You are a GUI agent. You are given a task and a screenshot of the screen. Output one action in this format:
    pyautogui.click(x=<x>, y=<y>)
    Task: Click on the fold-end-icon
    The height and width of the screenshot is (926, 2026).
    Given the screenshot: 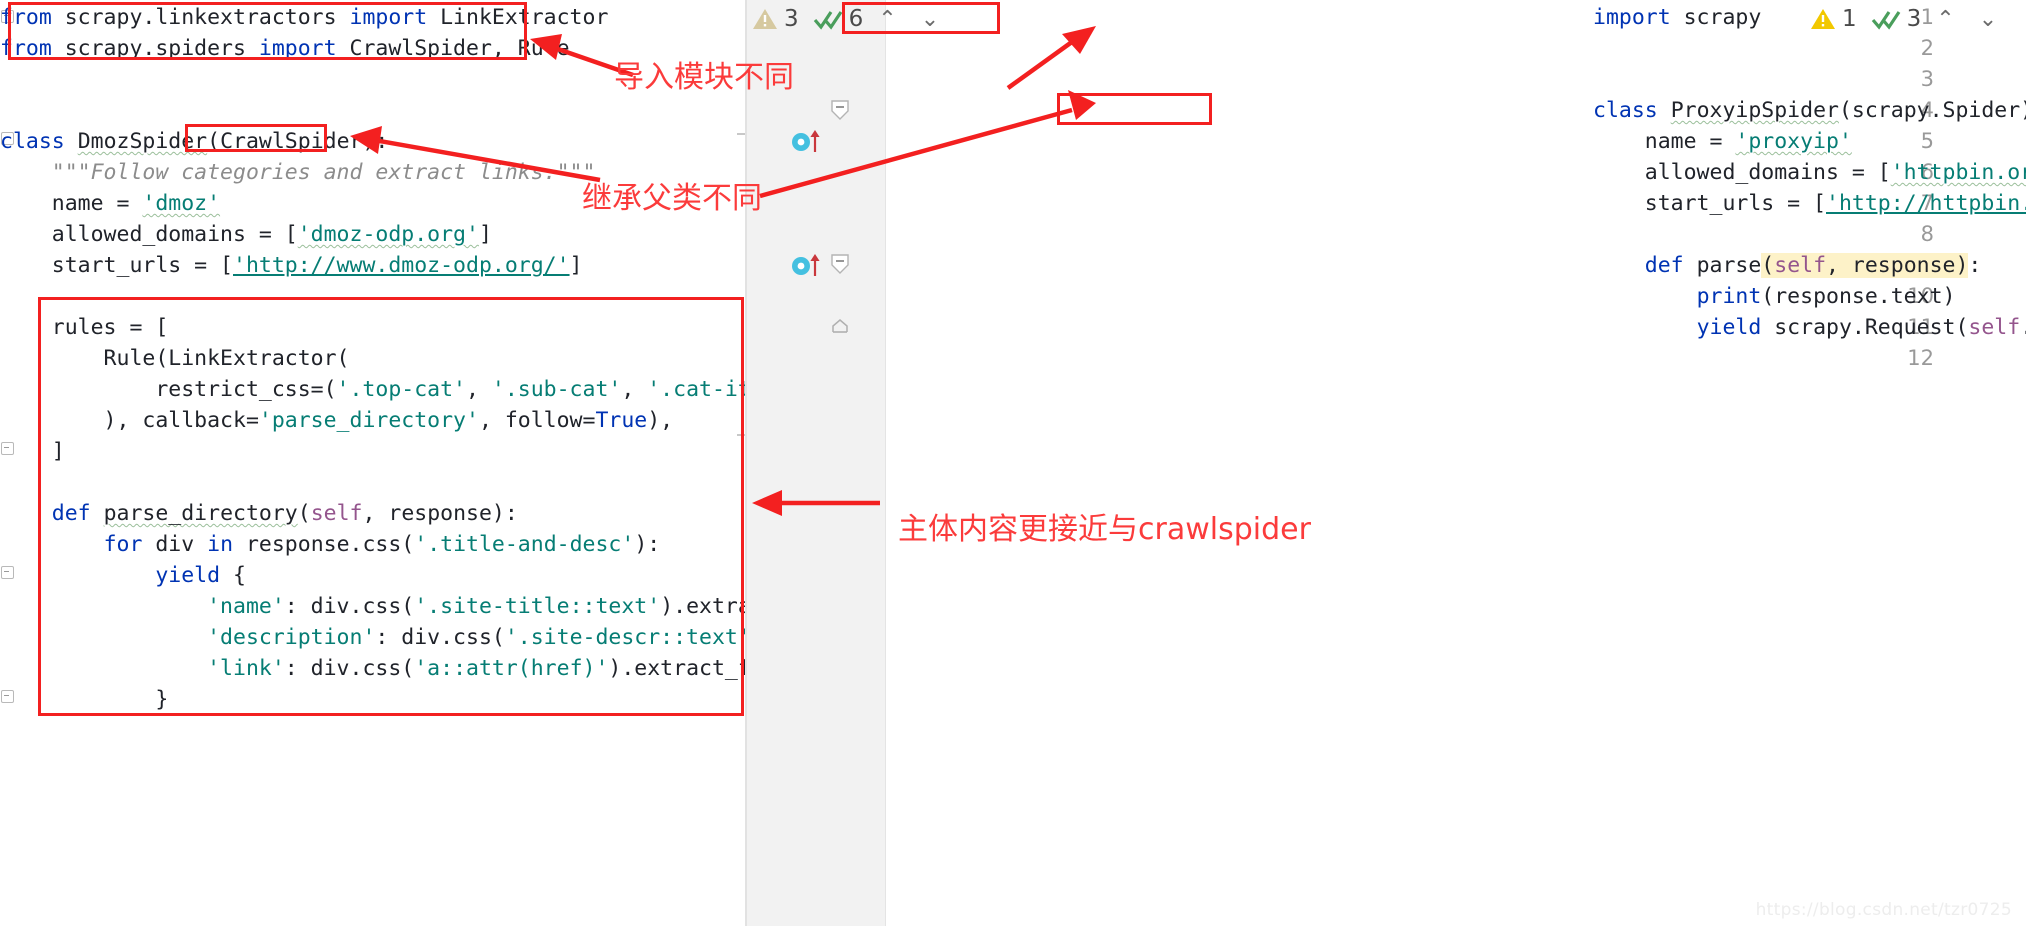 What is the action you would take?
    pyautogui.click(x=840, y=325)
    